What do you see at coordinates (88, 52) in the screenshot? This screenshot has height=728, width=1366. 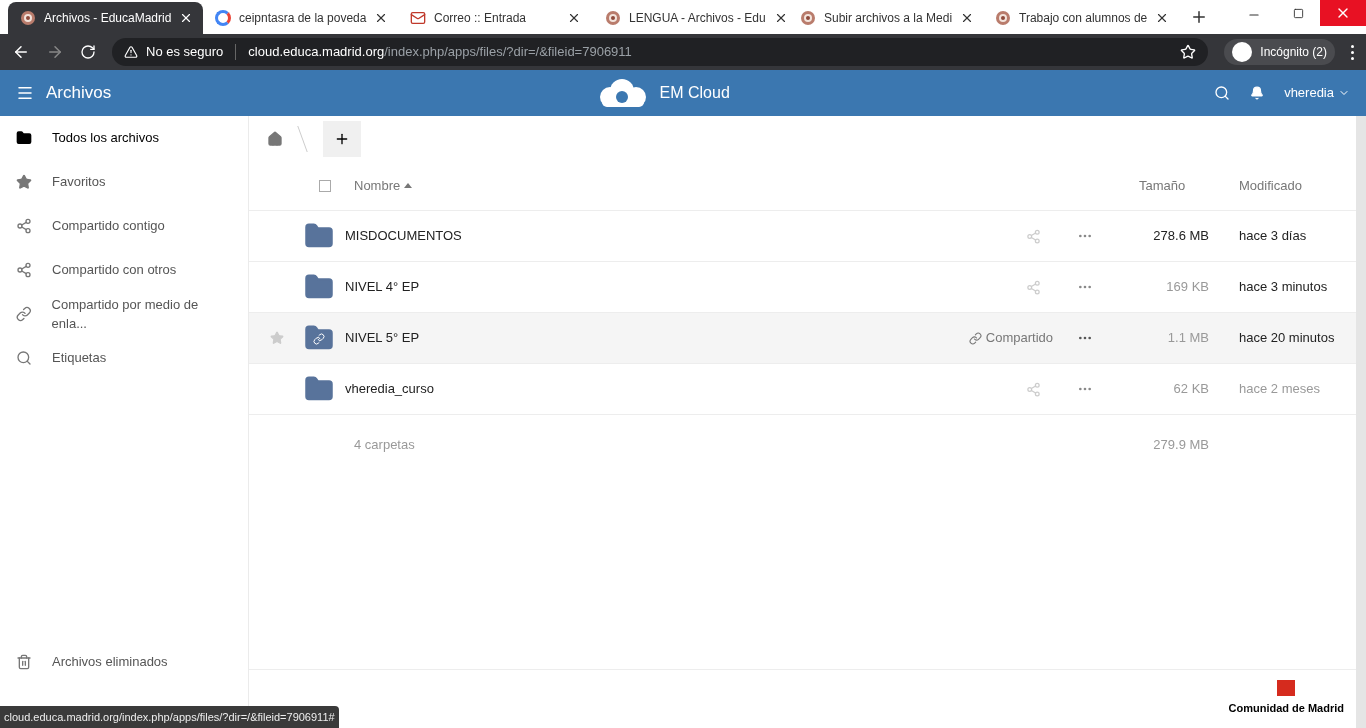 I see `reload-icon` at bounding box center [88, 52].